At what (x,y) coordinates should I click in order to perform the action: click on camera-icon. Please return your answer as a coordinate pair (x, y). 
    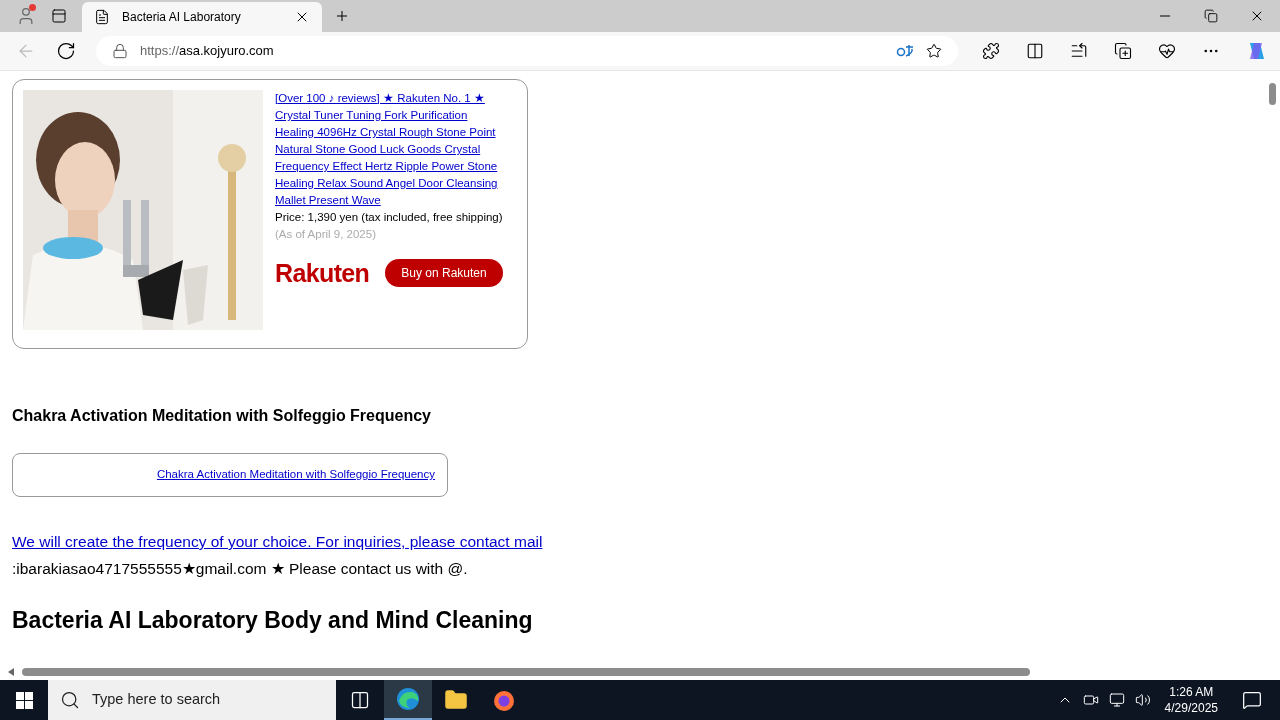
    Looking at the image, I should click on (1090, 700).